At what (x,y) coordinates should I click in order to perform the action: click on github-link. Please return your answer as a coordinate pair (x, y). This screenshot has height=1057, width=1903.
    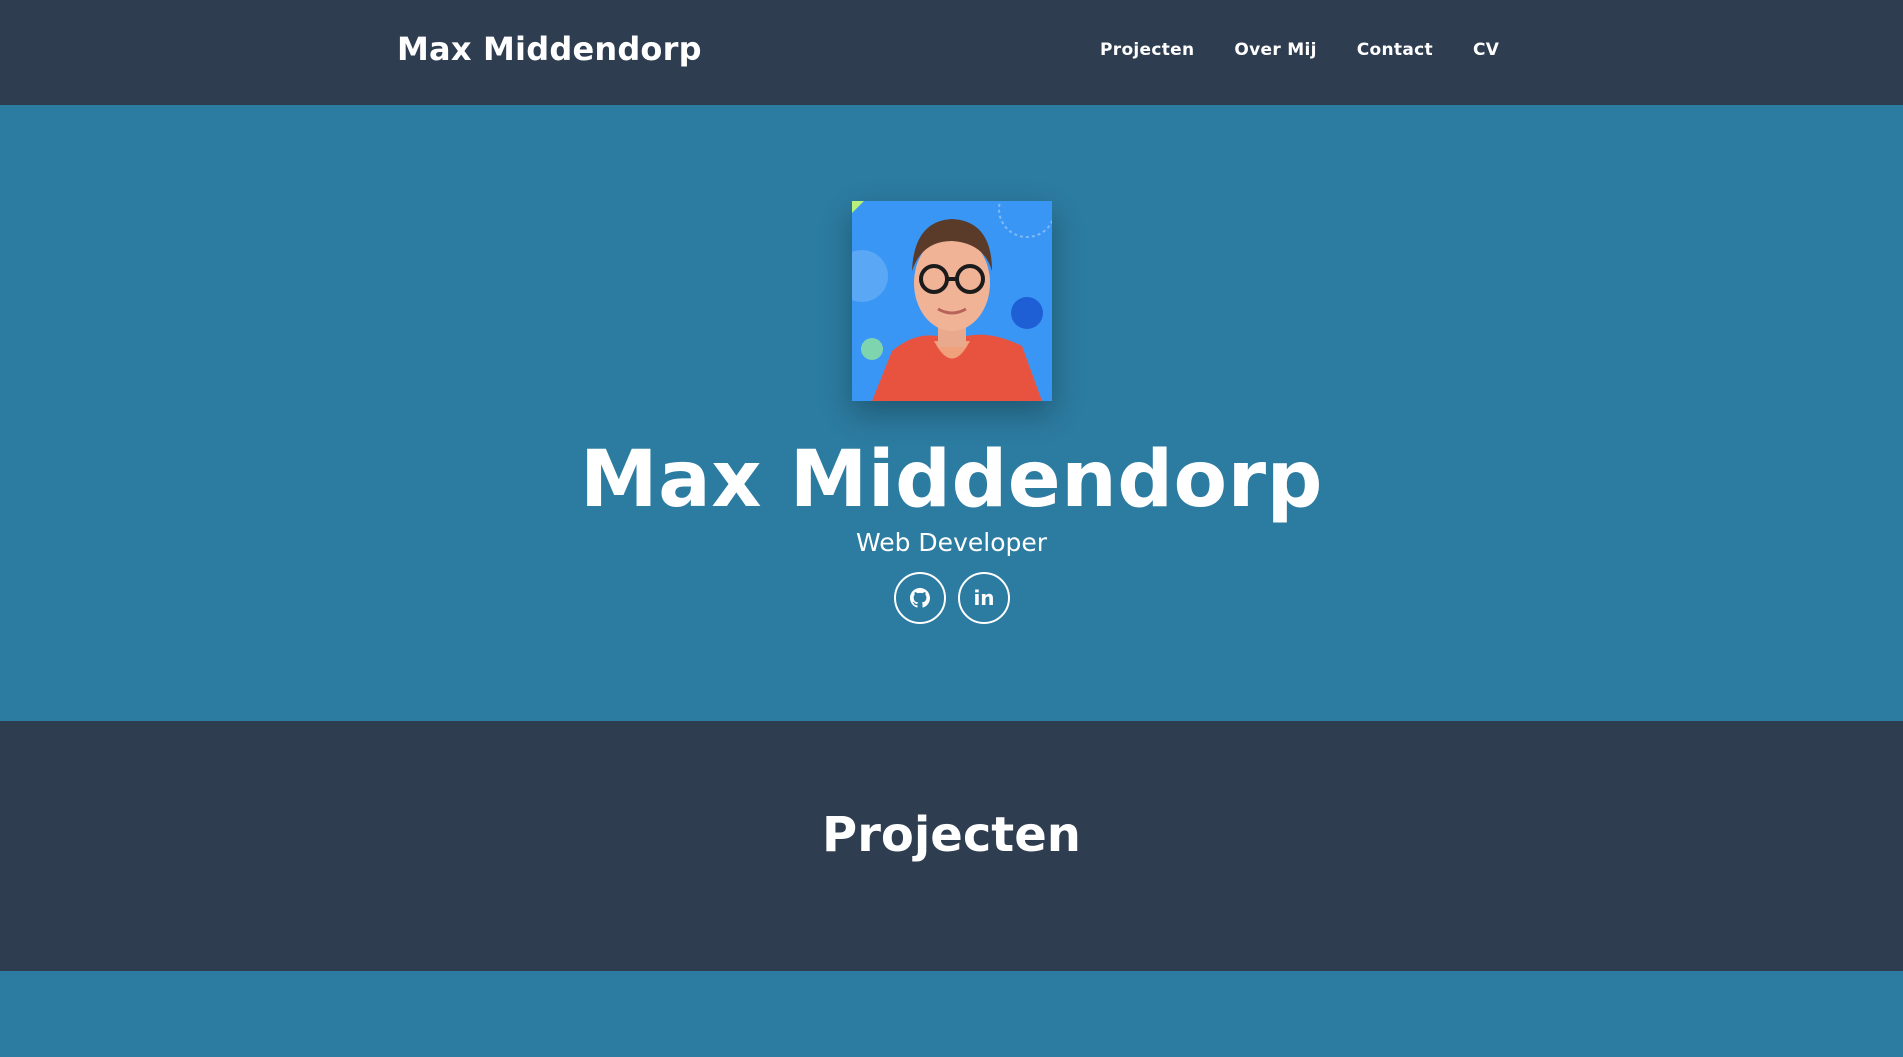
    Looking at the image, I should click on (920, 598).